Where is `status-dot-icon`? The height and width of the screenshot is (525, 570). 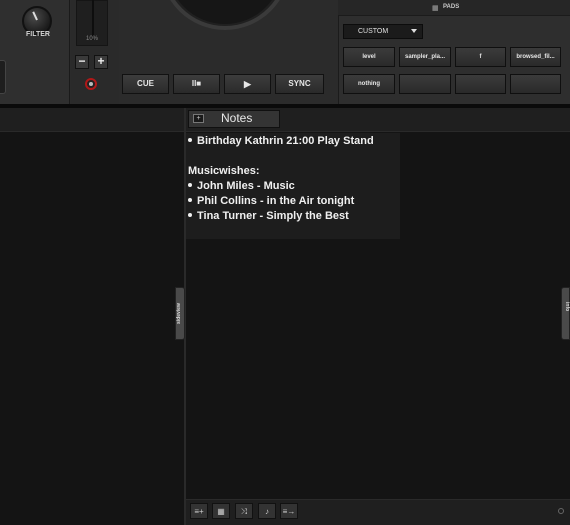 status-dot-icon is located at coordinates (561, 511).